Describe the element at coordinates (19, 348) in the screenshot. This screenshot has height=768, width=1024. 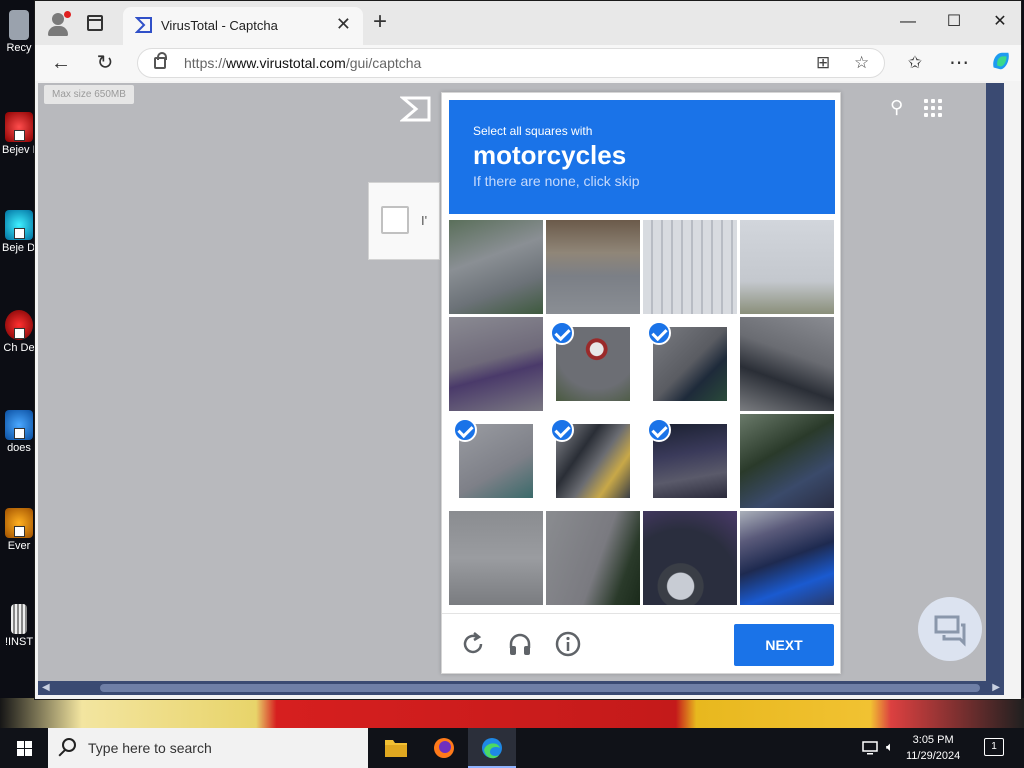
I see `desktop-icon-label: Ch De` at that location.